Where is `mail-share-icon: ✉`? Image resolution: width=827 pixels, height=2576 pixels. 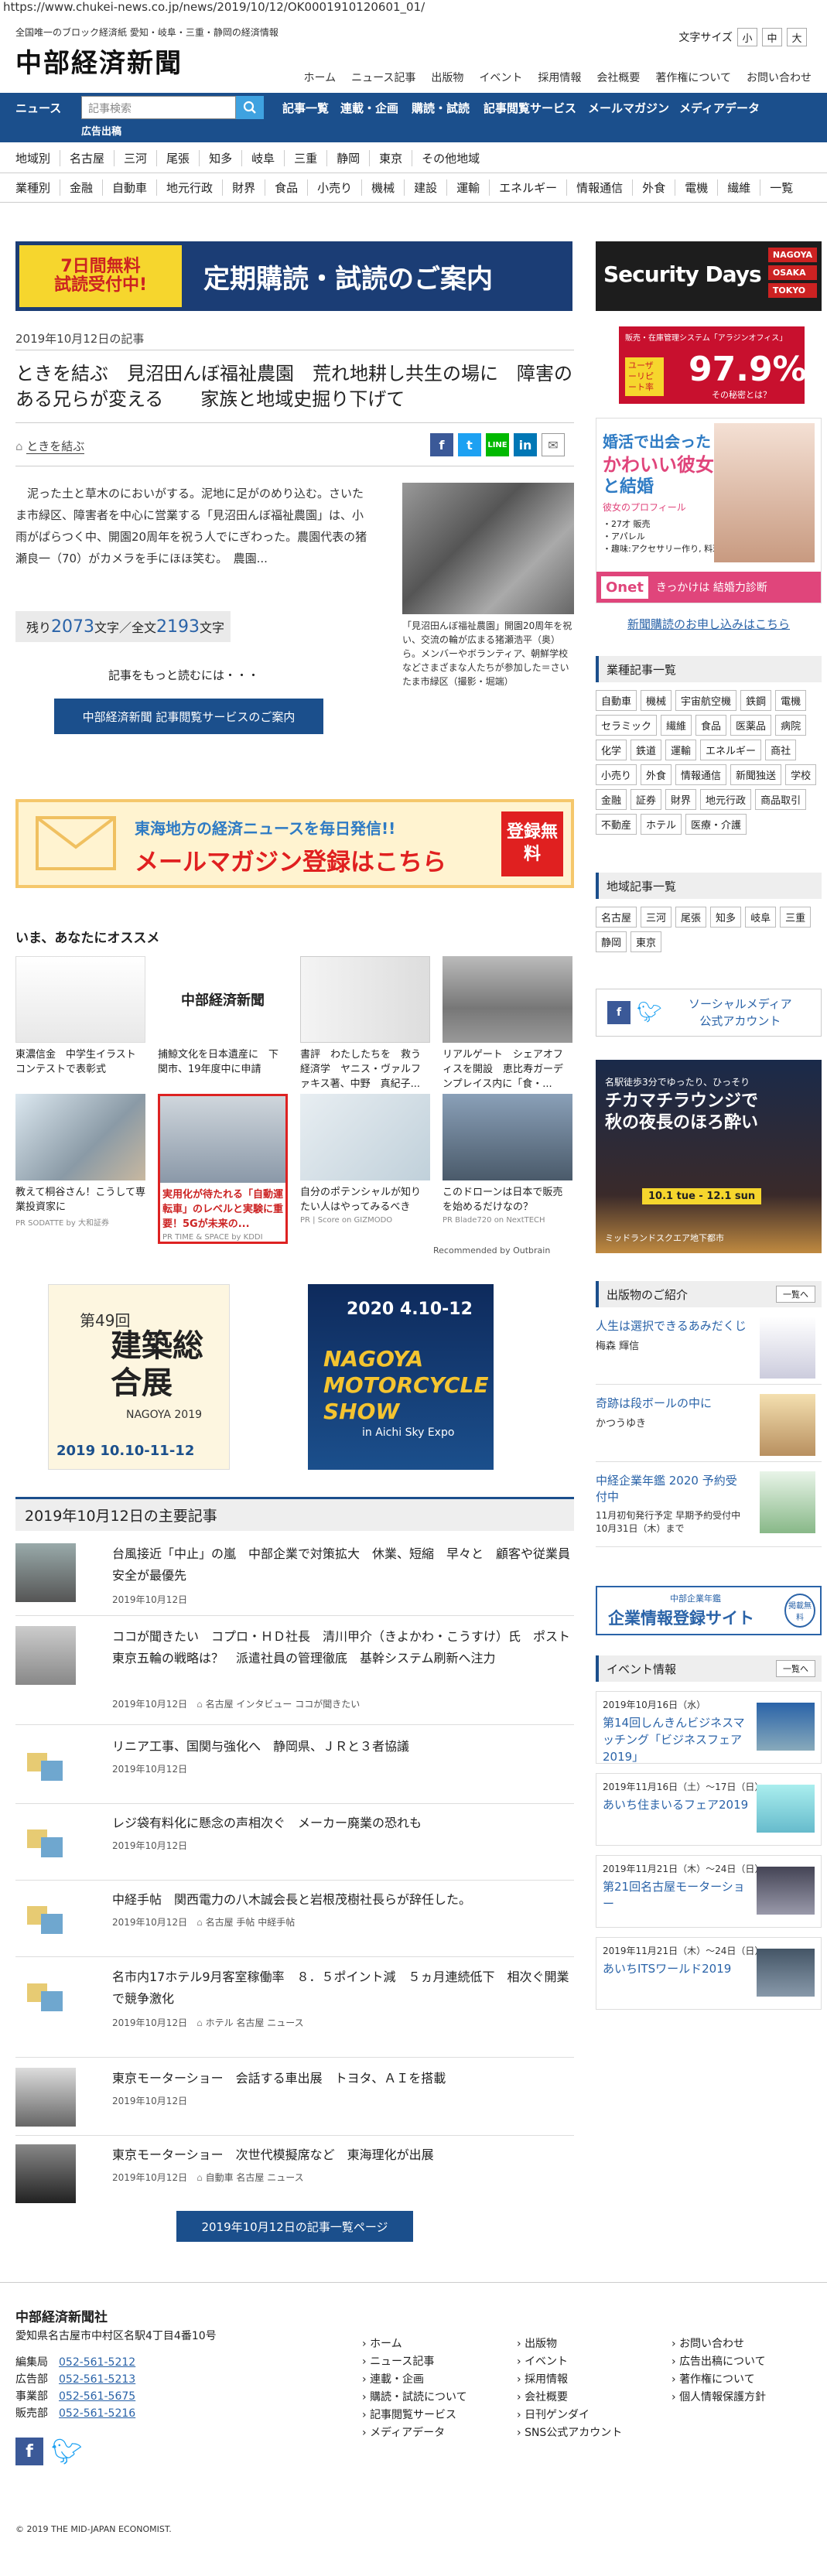 mail-share-icon: ✉ is located at coordinates (553, 444).